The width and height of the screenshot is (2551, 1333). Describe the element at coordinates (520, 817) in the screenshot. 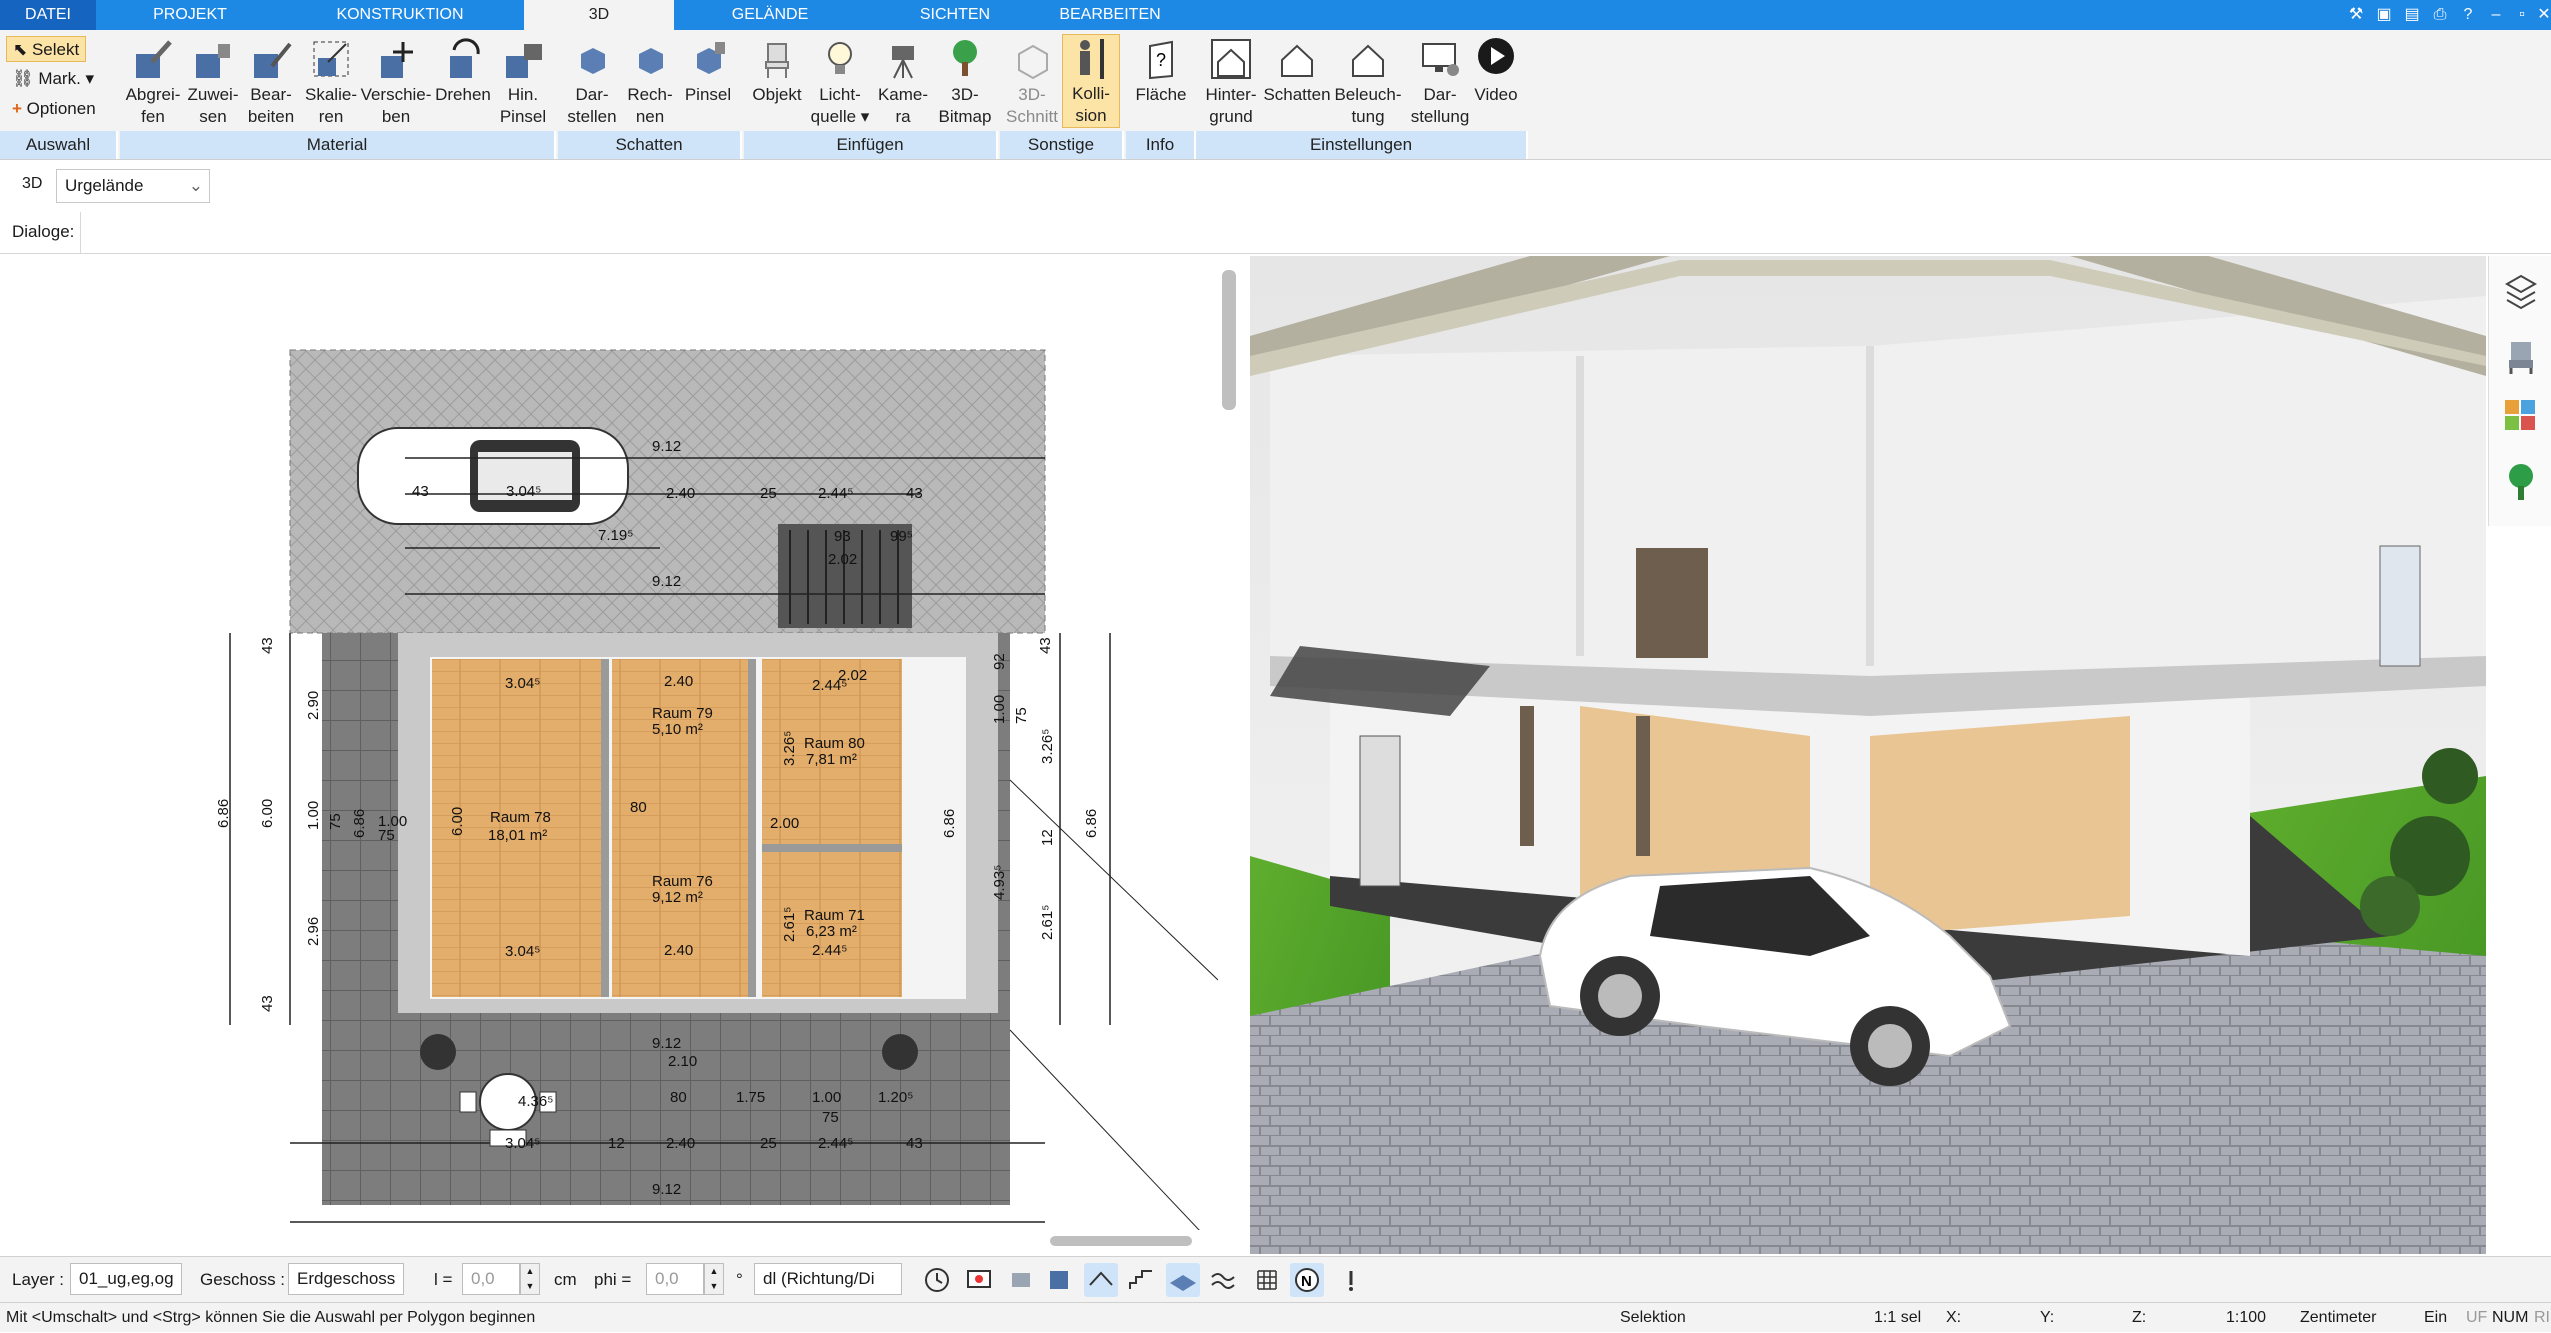

I see `room-name: Raum 78` at that location.